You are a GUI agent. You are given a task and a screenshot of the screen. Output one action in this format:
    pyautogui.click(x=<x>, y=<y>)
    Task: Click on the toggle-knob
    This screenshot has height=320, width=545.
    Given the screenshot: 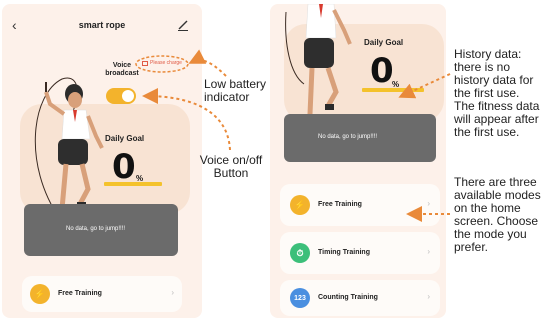 What is the action you would take?
    pyautogui.click(x=128, y=96)
    